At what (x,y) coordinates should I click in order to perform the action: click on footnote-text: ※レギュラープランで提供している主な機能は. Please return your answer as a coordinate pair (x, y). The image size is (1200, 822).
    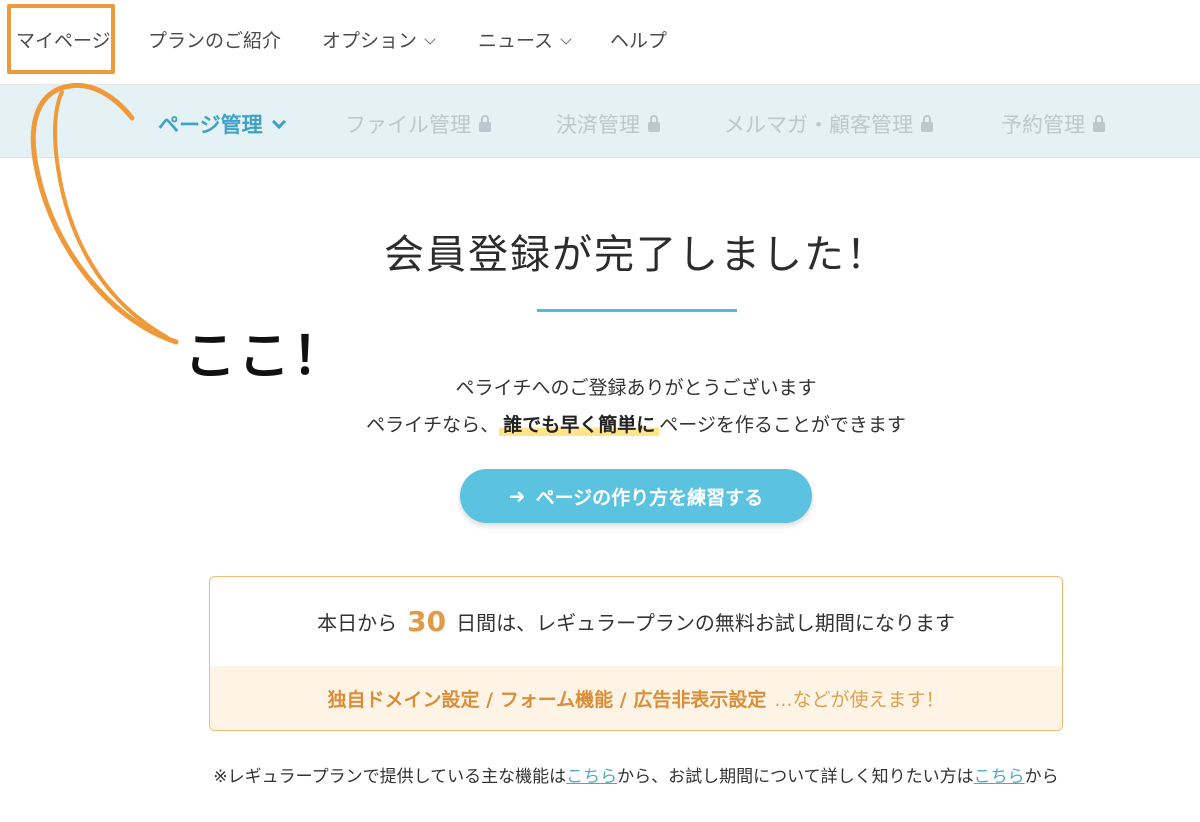
    Looking at the image, I should click on (390, 777).